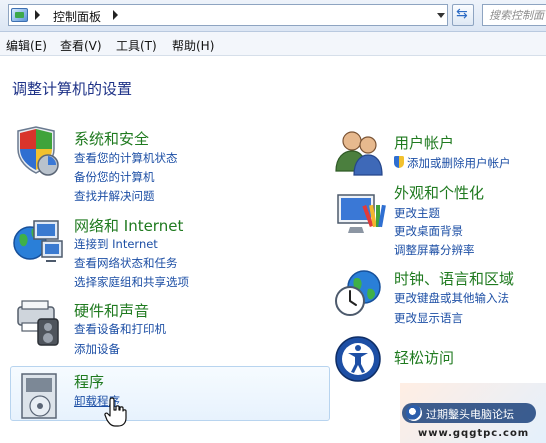 Image resolution: width=546 pixels, height=443 pixels. I want to click on category-system-security: 系统和安全, so click(111, 138).